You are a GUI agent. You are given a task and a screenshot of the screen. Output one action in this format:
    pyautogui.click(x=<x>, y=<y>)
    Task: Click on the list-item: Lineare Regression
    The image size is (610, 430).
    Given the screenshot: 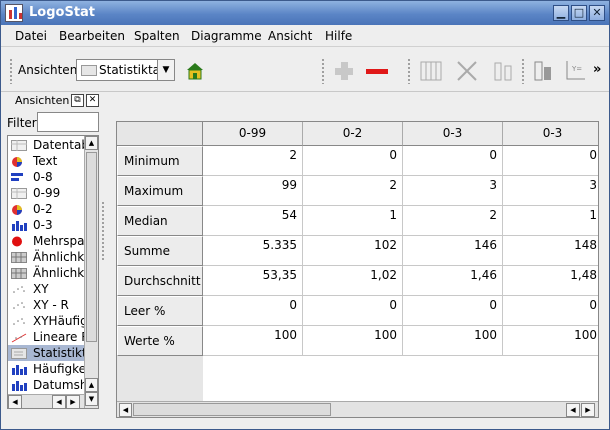 What is the action you would take?
    pyautogui.click(x=46, y=337)
    